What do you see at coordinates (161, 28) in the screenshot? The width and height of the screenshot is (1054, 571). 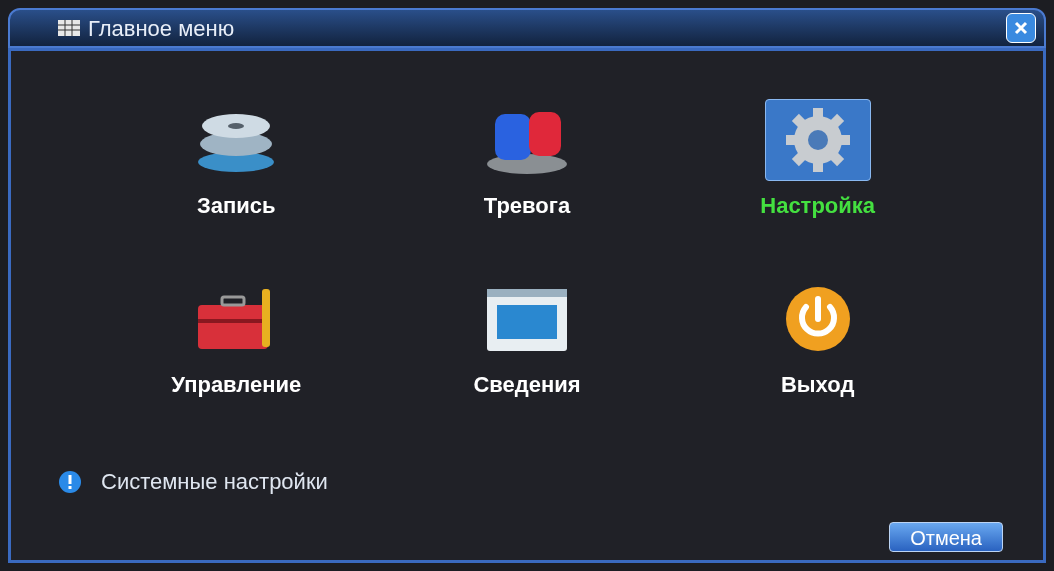 I see `window-title: Главное меню` at bounding box center [161, 28].